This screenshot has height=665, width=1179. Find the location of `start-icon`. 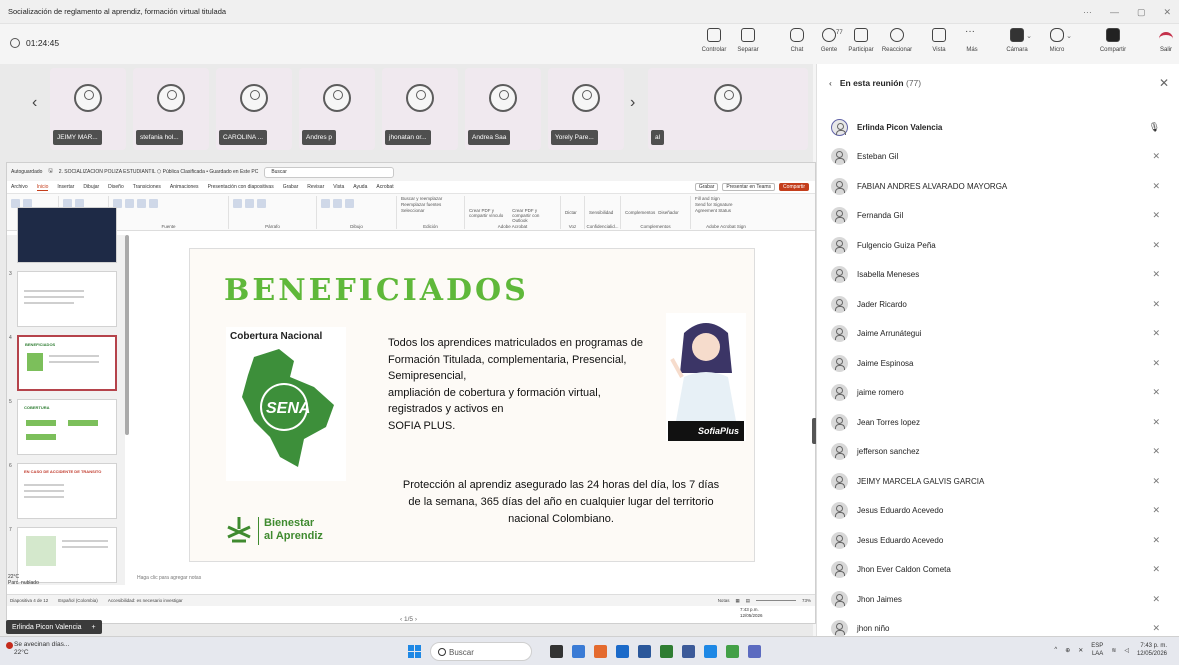

start-icon is located at coordinates (414, 651).